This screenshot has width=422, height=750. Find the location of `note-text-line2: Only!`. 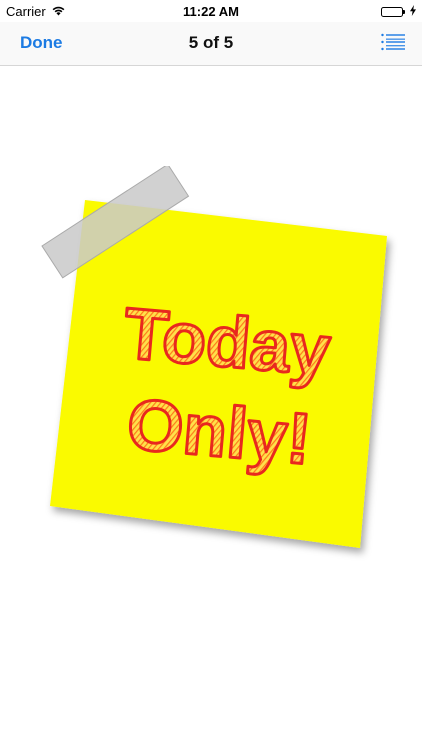

note-text-line2: Only! is located at coordinates (219, 432).